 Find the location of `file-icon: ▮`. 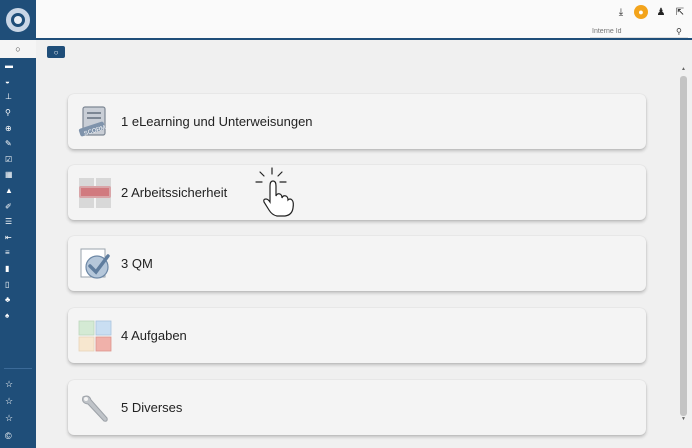

file-icon: ▮ is located at coordinates (7, 269).